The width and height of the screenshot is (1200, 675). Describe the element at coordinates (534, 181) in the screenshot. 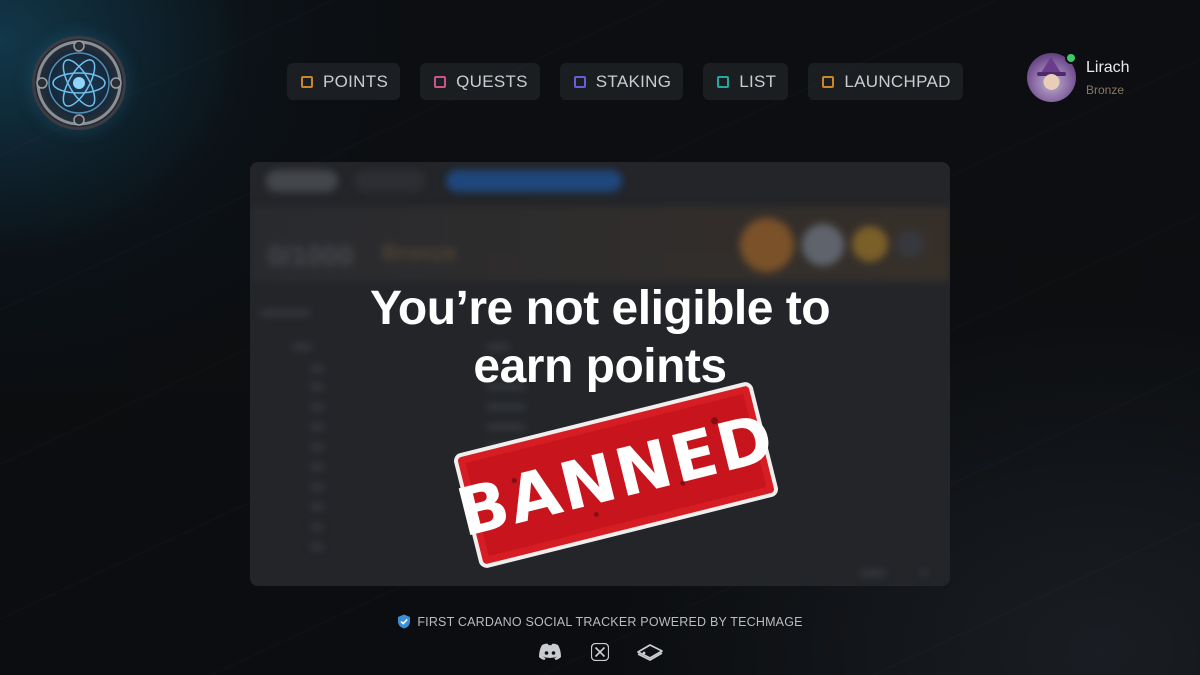

I see `blurred-button` at that location.